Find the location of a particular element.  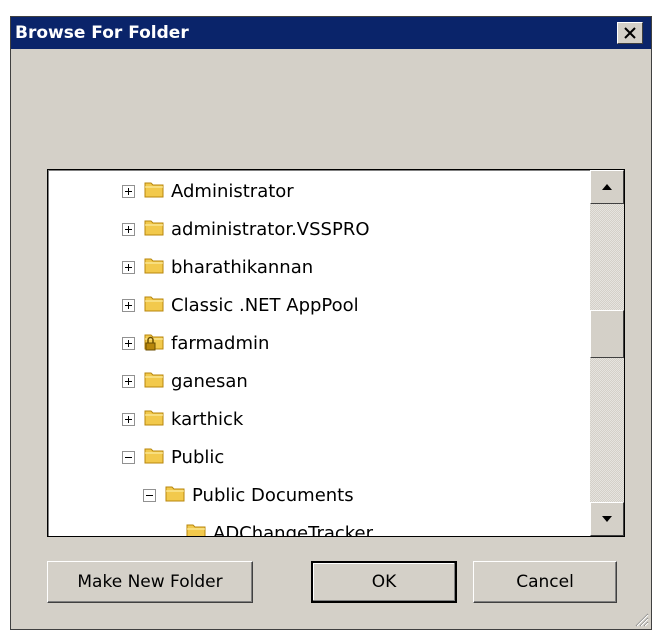

tree-item: bharathikannan is located at coordinates (217, 267).